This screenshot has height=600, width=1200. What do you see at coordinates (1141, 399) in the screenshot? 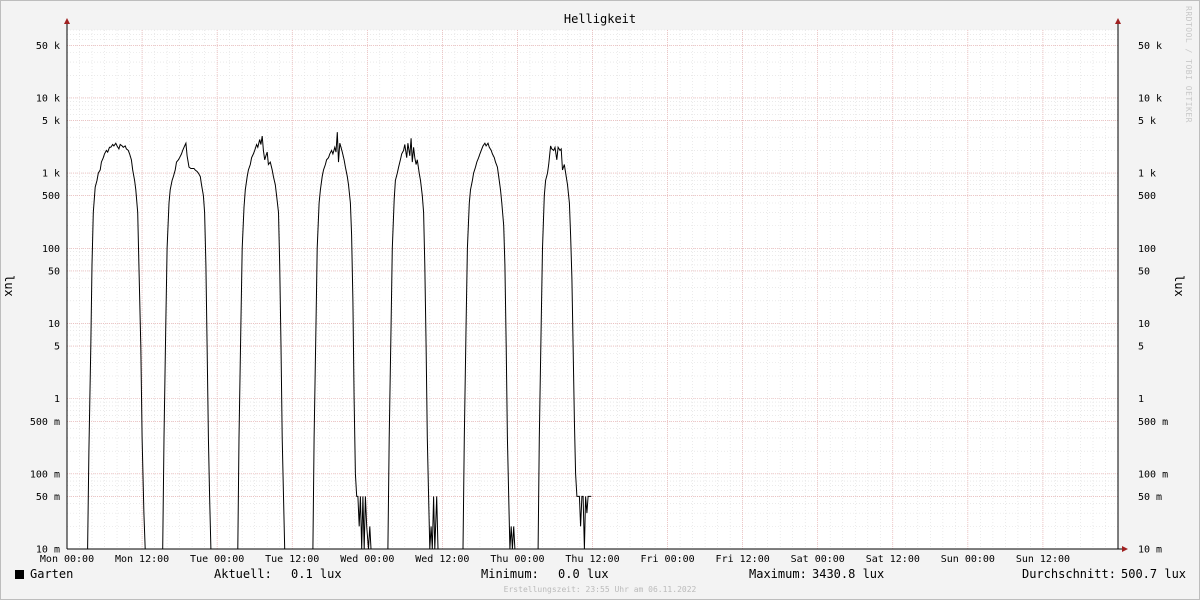
I see `y-tick-label-right: 1` at bounding box center [1141, 399].